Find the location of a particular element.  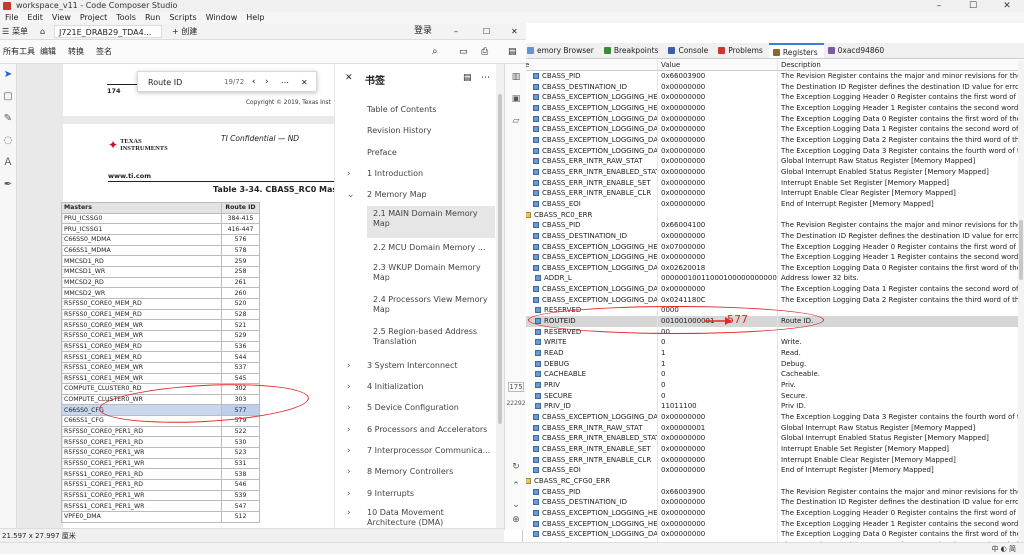

select-cursor-icon: ➤ is located at coordinates (8, 75).